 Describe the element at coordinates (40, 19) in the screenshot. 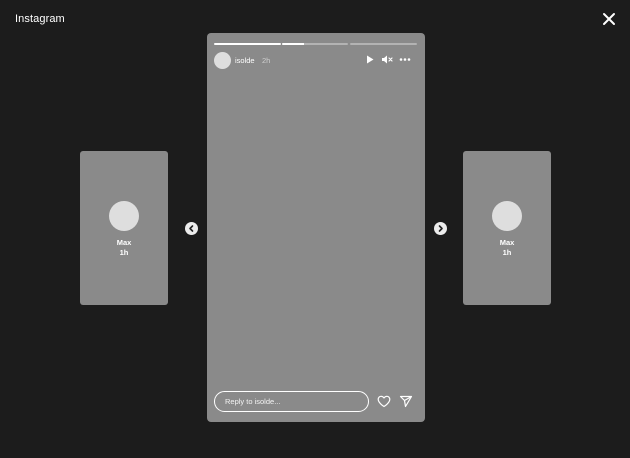

I see `app-title: Instagram` at that location.